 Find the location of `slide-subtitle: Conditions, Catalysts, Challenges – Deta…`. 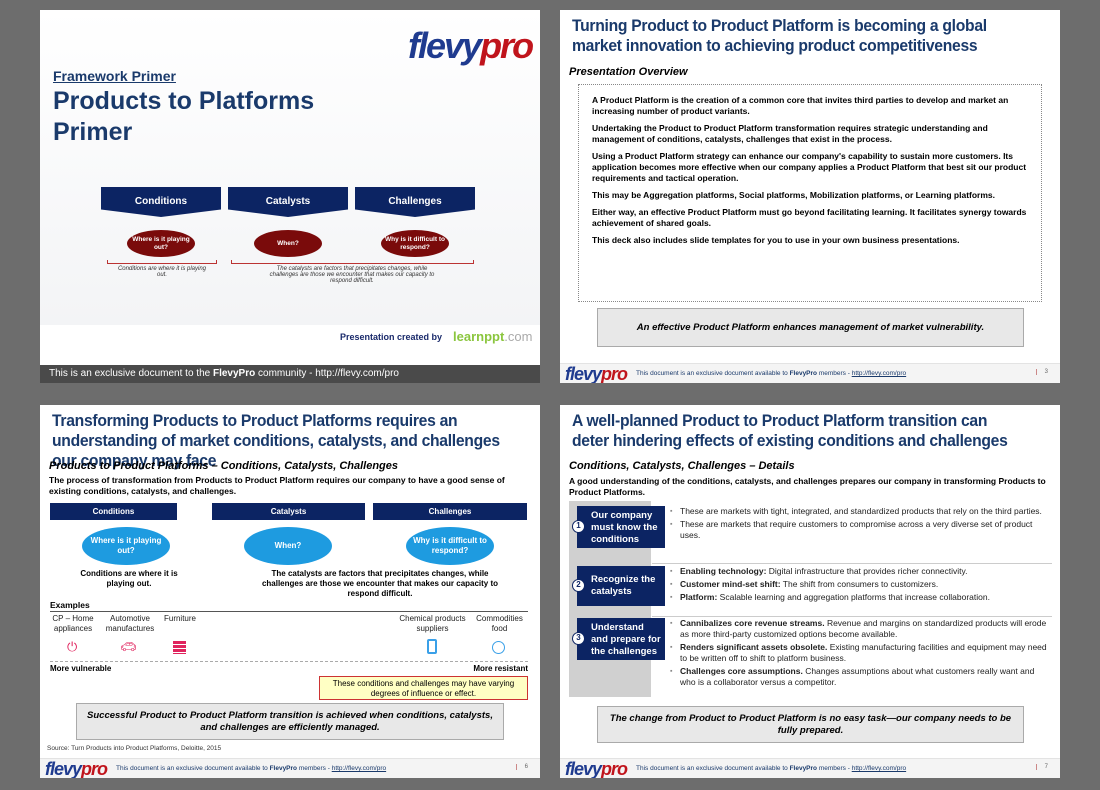

slide-subtitle: Conditions, Catalysts, Challenges – Deta… is located at coordinates (682, 466).